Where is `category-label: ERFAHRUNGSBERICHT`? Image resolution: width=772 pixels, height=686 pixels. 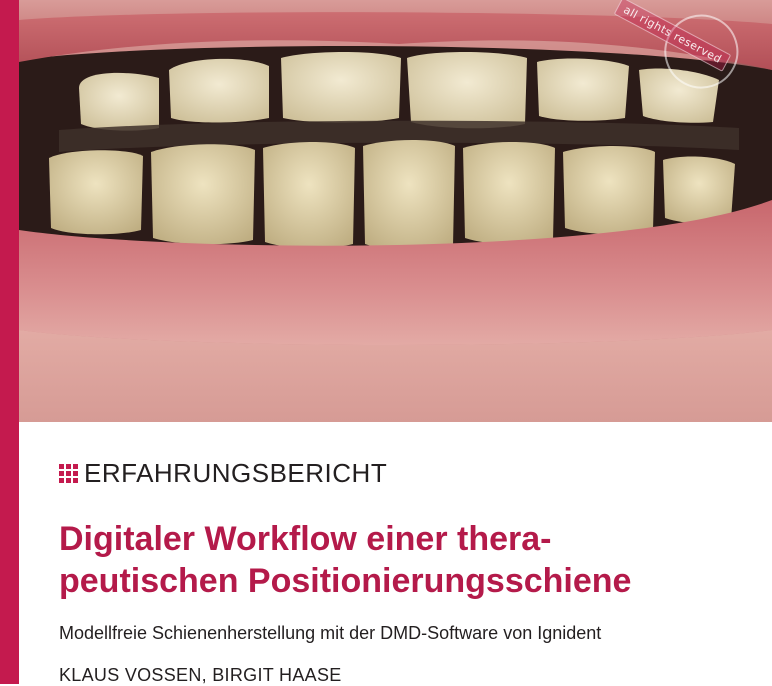
category-label: ERFAHRUNGSBERICHT is located at coordinates (236, 473).